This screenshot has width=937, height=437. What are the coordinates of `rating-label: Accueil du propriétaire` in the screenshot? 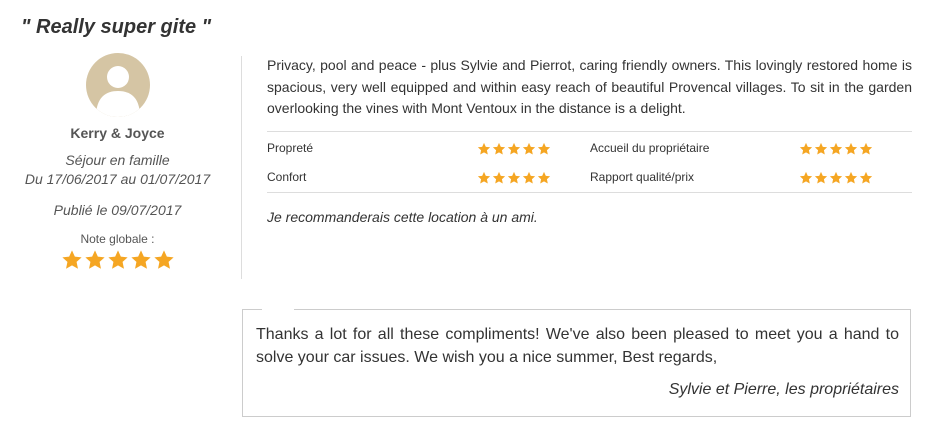 It's located at (650, 147).